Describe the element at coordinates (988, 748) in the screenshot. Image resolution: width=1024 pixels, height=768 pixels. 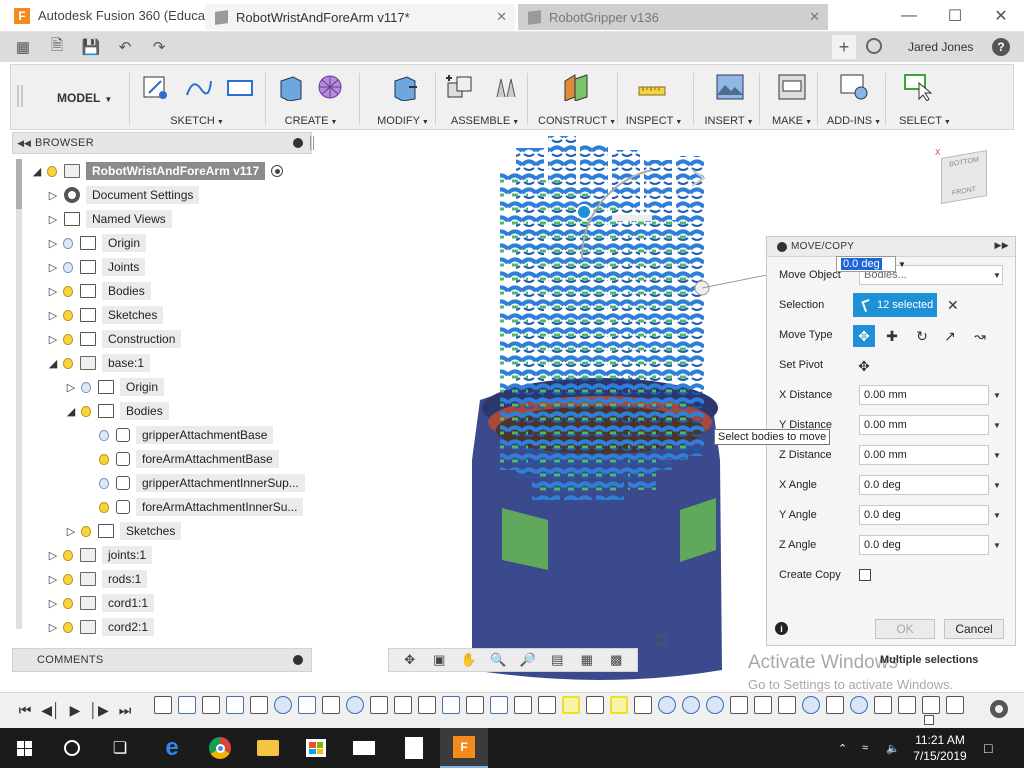
I see `notifications-icon: □` at that location.